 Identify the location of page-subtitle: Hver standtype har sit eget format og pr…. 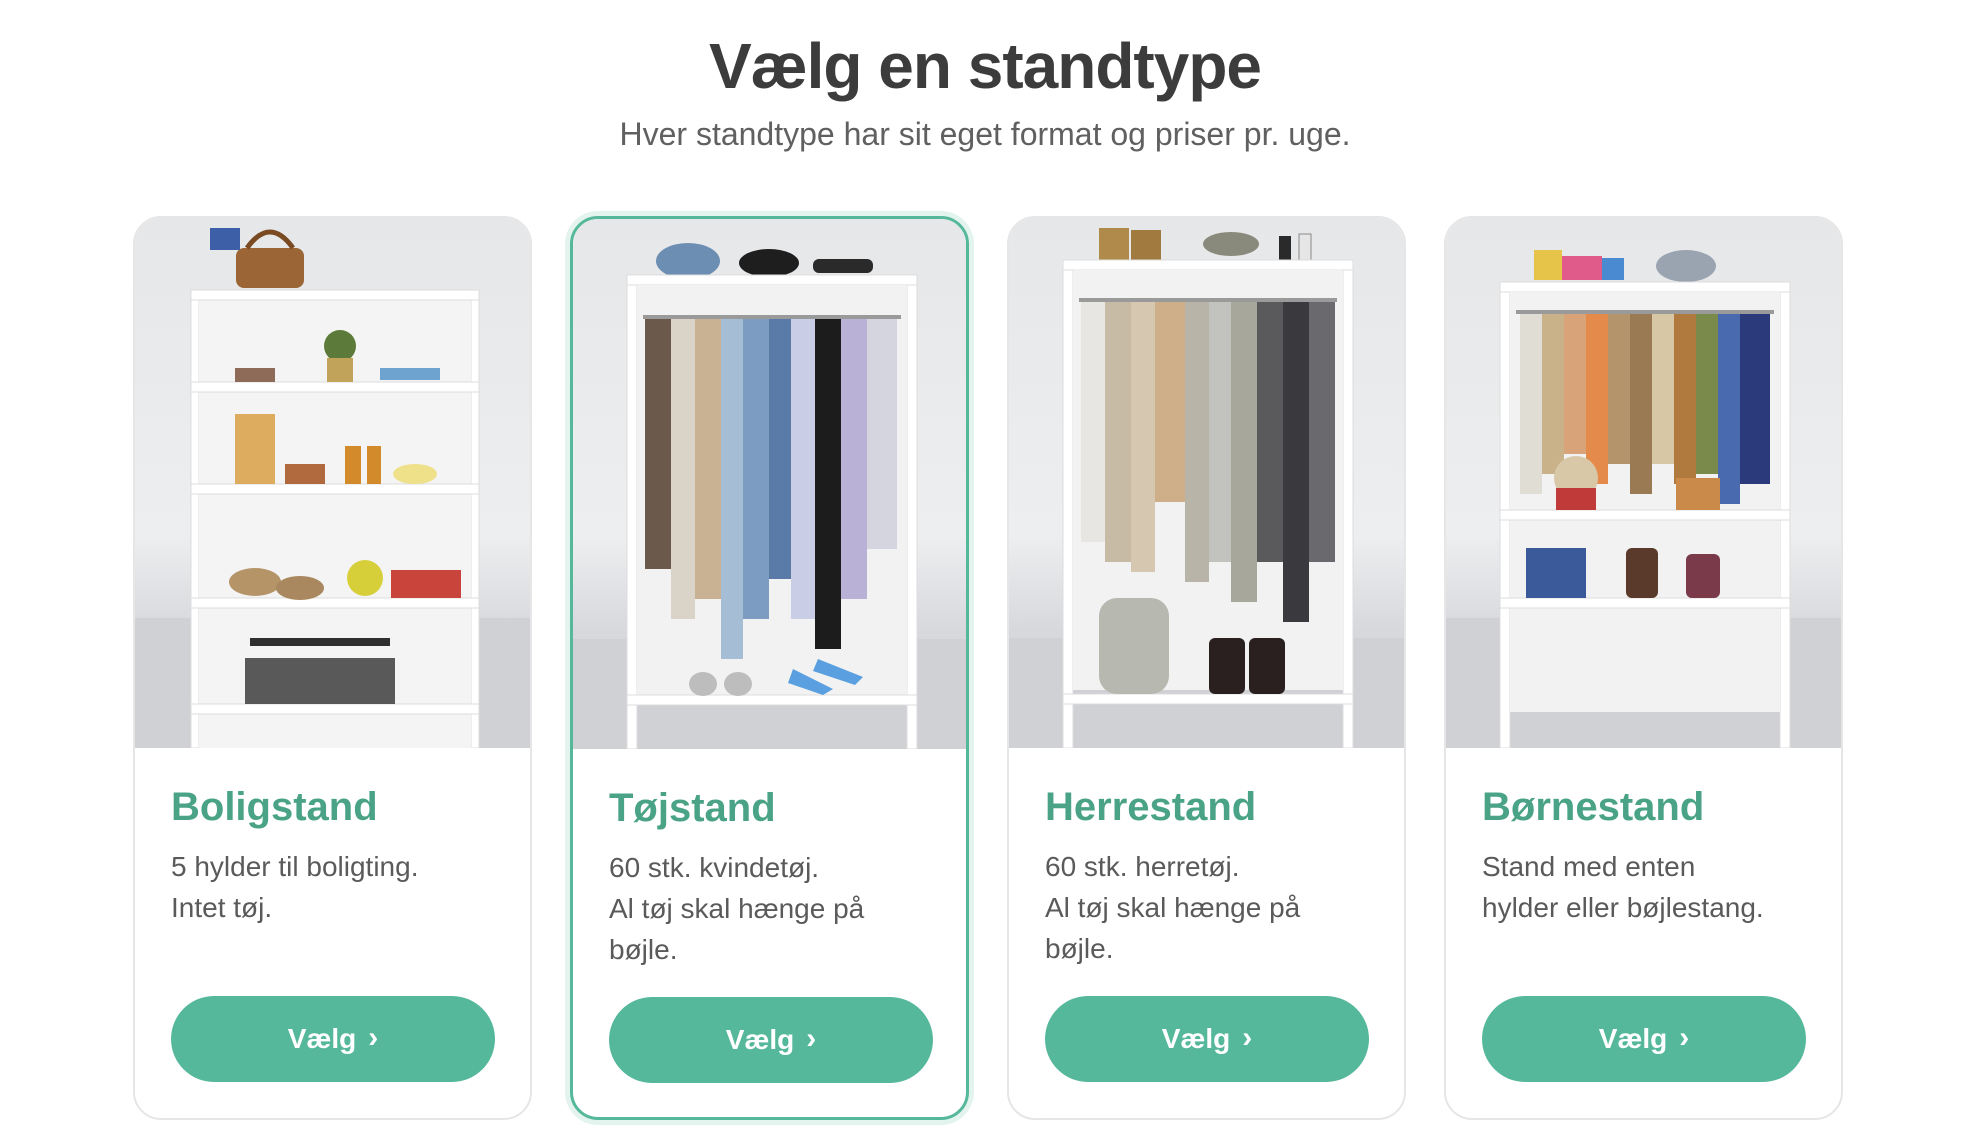
(985, 134).